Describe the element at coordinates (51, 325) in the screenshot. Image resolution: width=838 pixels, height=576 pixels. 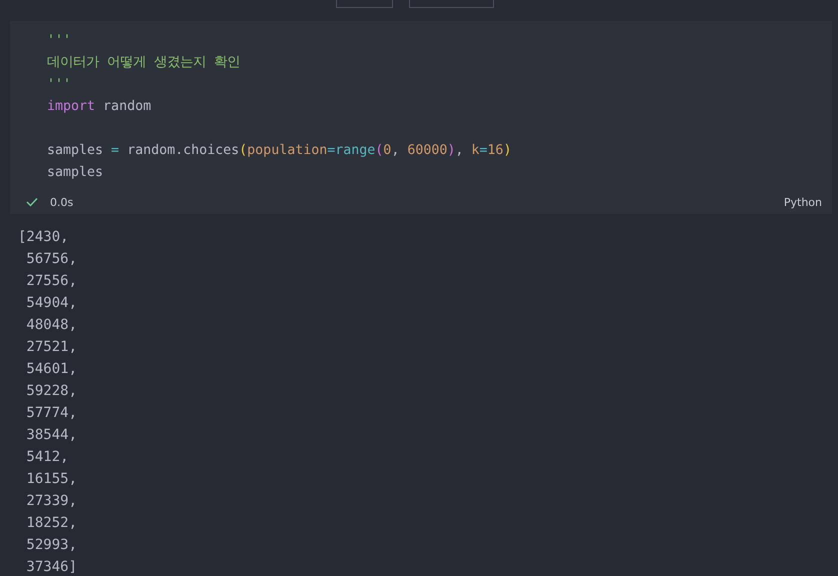
I see `output-line: 48048,` at that location.